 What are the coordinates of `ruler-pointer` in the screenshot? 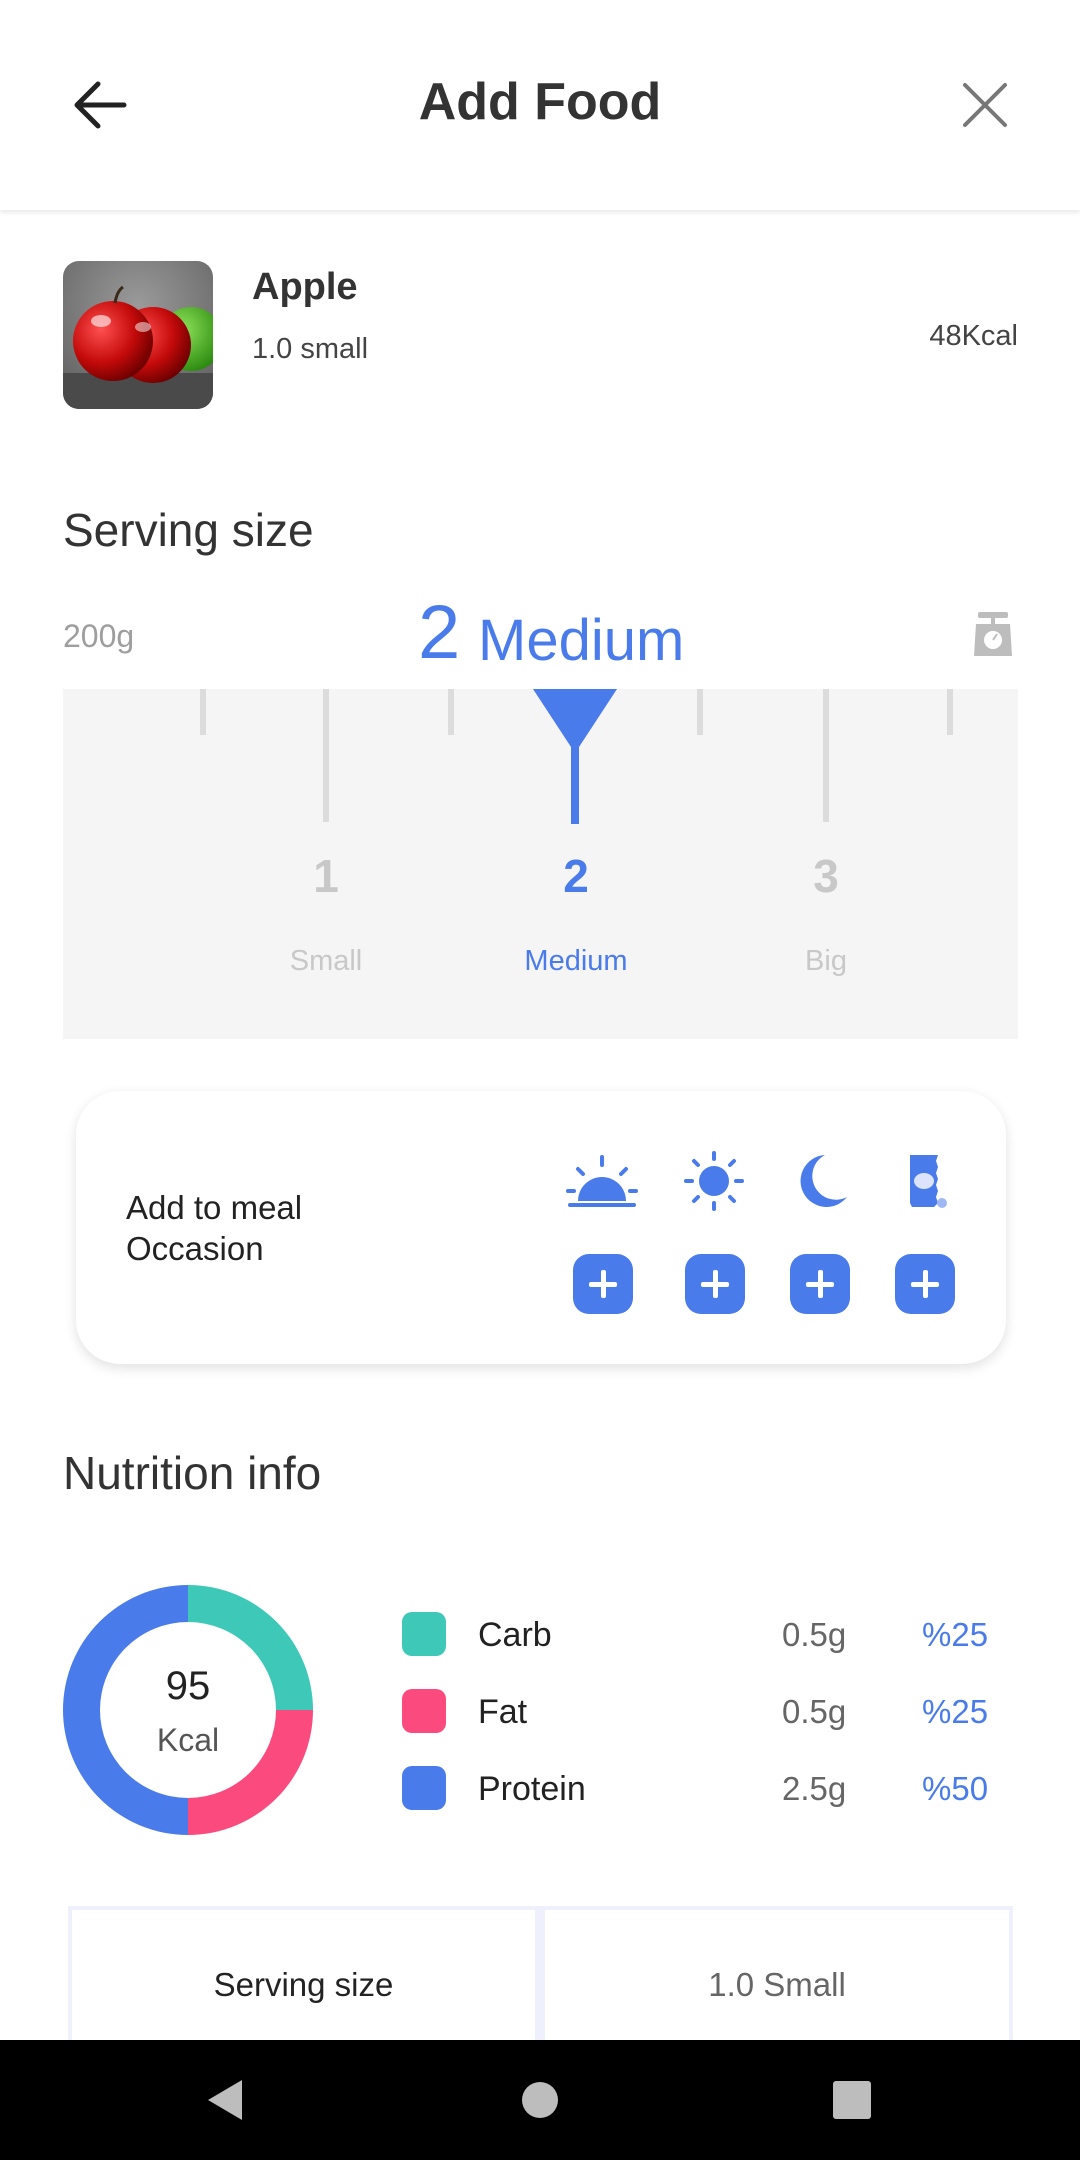 It's located at (575, 756).